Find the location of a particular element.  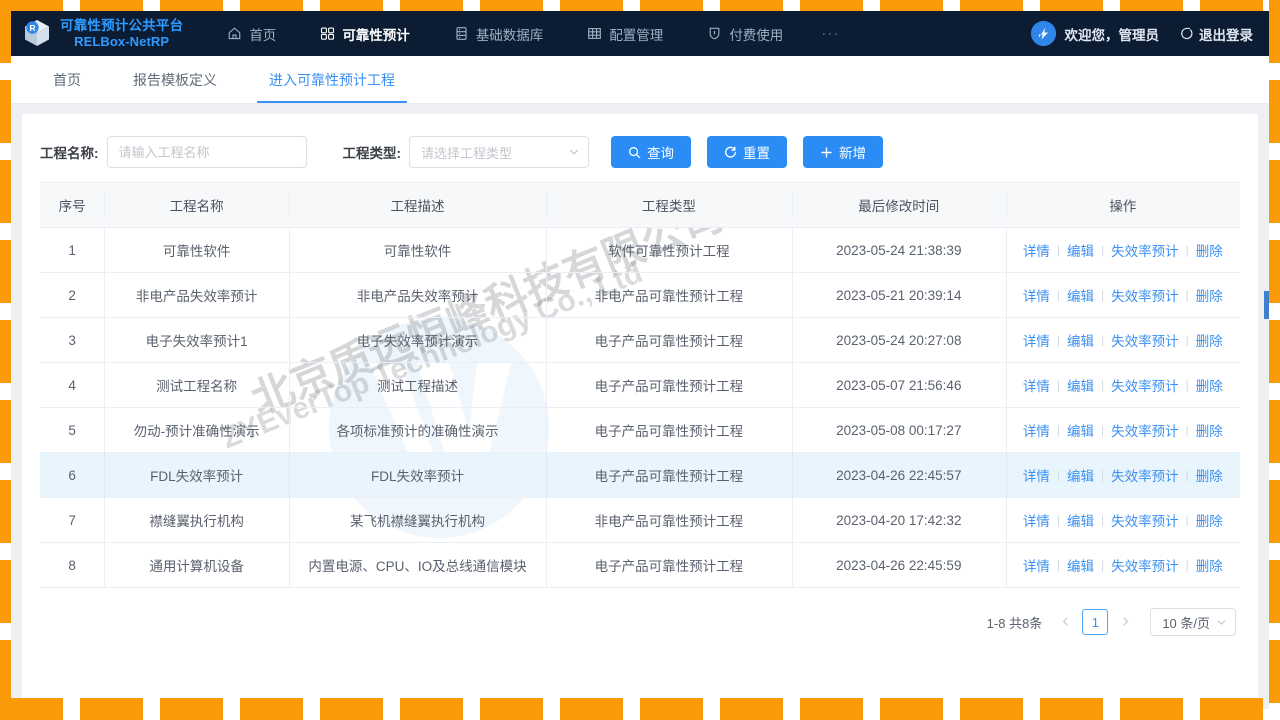

row-description: 内置电源、CPU、IO及总线通信模块 is located at coordinates (417, 565).